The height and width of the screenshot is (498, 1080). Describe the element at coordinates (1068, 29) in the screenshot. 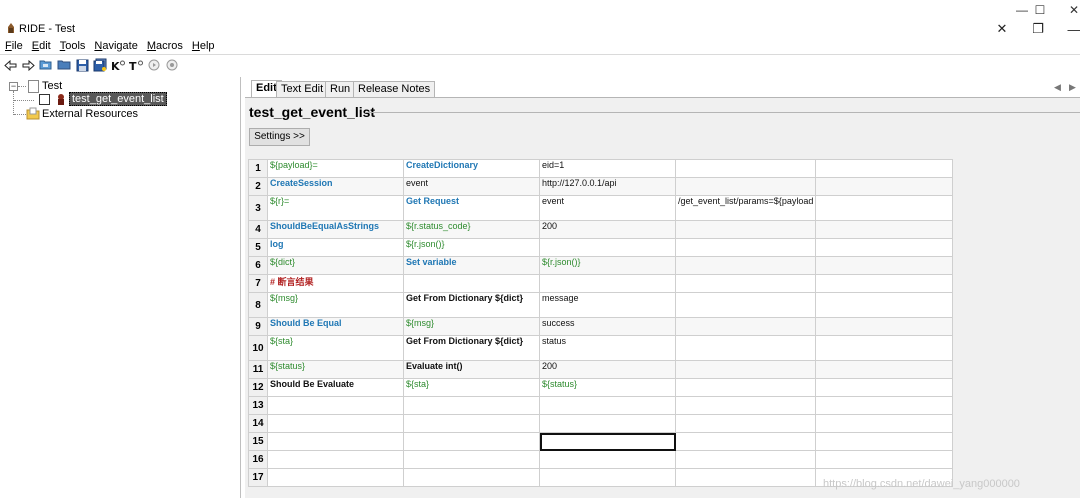

I see `inner-minimize-button: —` at that location.